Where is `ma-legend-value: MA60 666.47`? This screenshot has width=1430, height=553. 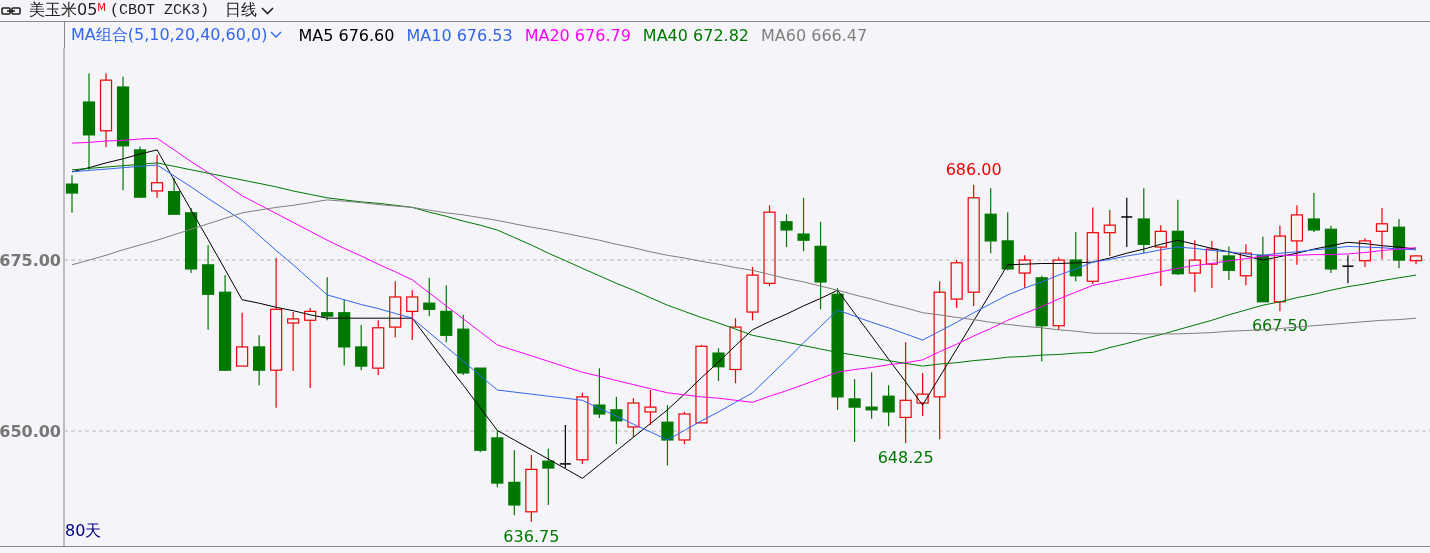
ma-legend-value: MA60 666.47 is located at coordinates (814, 35).